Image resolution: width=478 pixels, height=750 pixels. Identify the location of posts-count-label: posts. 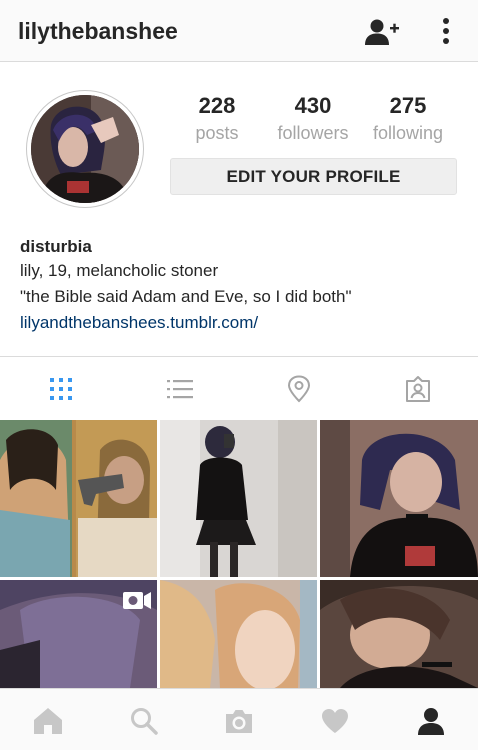
(217, 133).